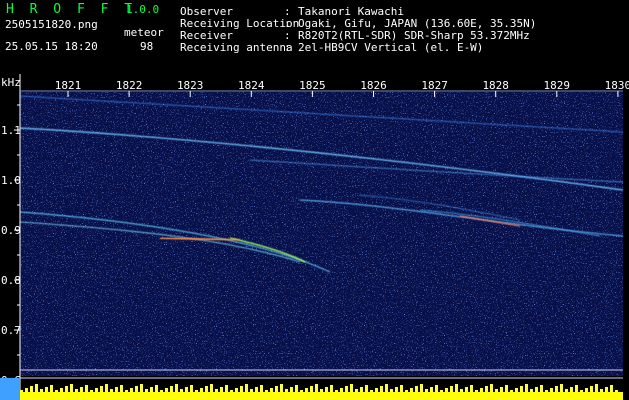 This screenshot has height=400, width=629. I want to click on antenna-value: 2el-HB9CV Vertical (el. E-W), so click(391, 47).